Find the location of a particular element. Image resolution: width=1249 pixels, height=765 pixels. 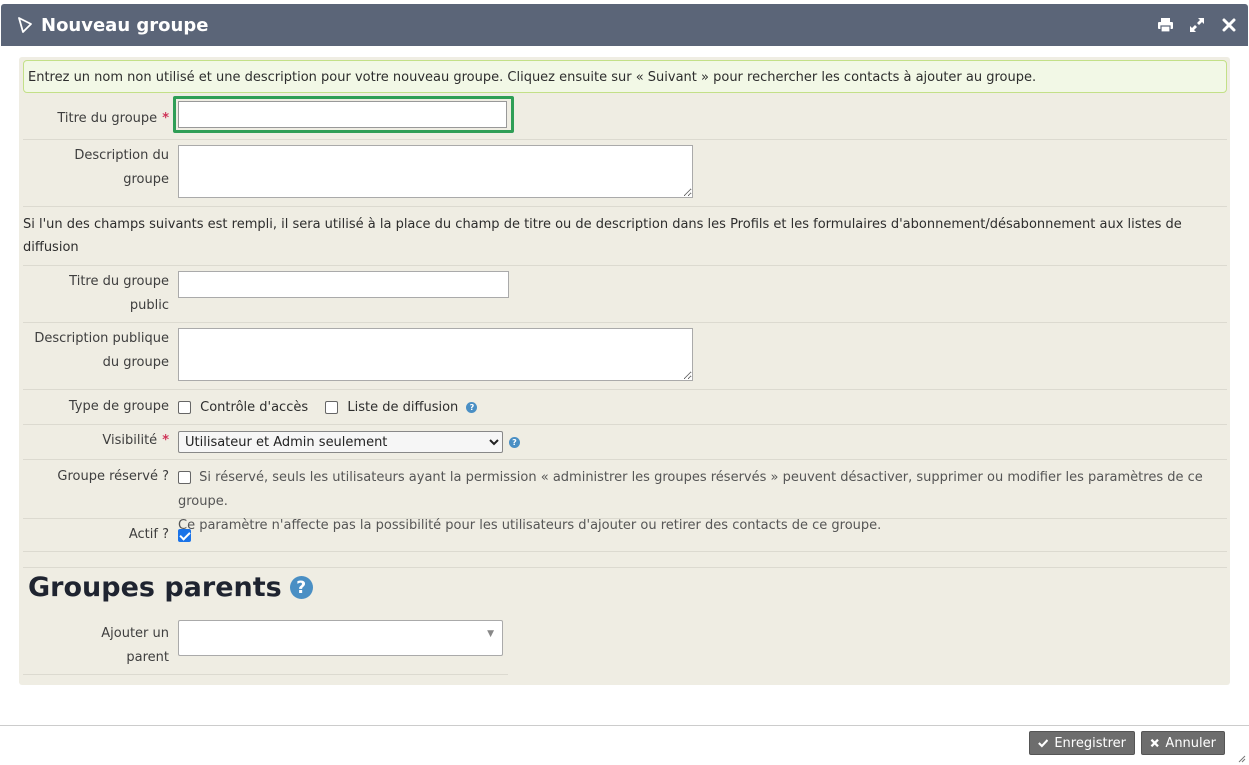

reserved-label: Groupe réservé ? is located at coordinates (113, 476).